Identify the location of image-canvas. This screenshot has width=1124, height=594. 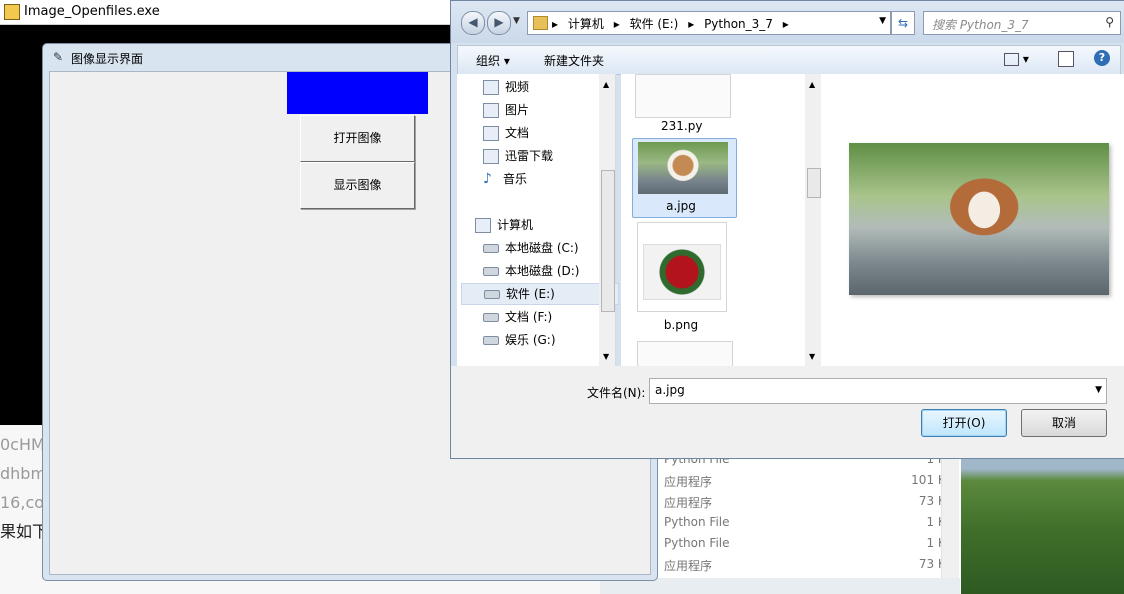
(357, 93).